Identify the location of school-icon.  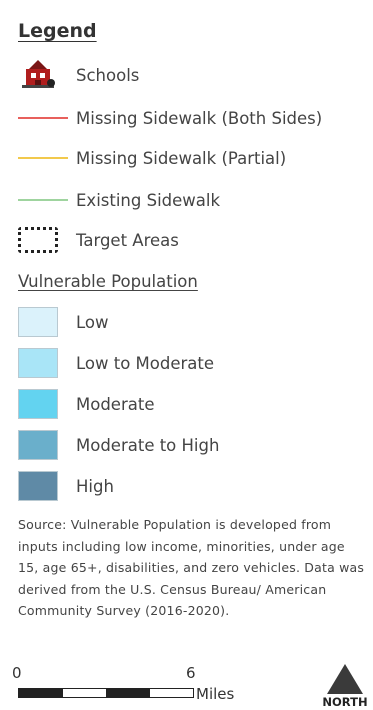
(43, 75).